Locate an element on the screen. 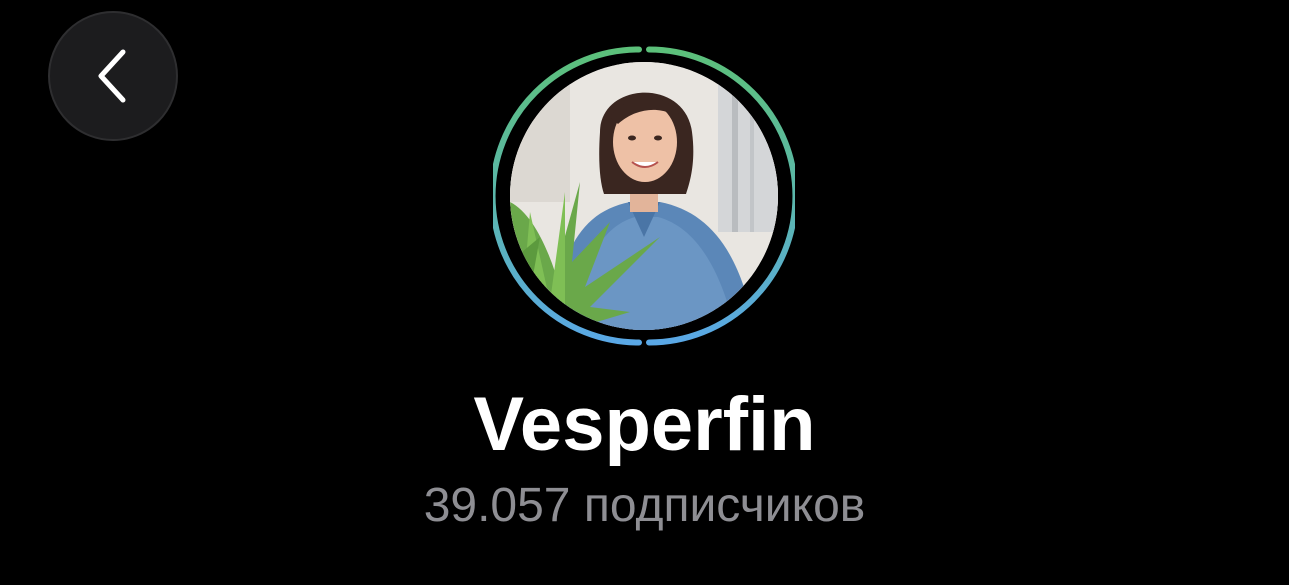 The image size is (1289, 585). avatar is located at coordinates (644, 196).